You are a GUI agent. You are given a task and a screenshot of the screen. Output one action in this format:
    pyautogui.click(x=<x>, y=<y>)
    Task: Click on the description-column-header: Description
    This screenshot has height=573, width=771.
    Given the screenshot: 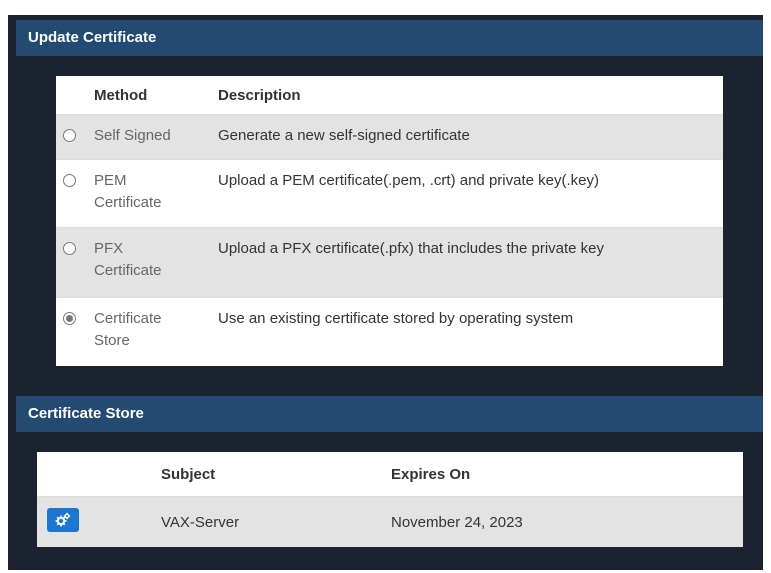 What is the action you would take?
    pyautogui.click(x=259, y=95)
    